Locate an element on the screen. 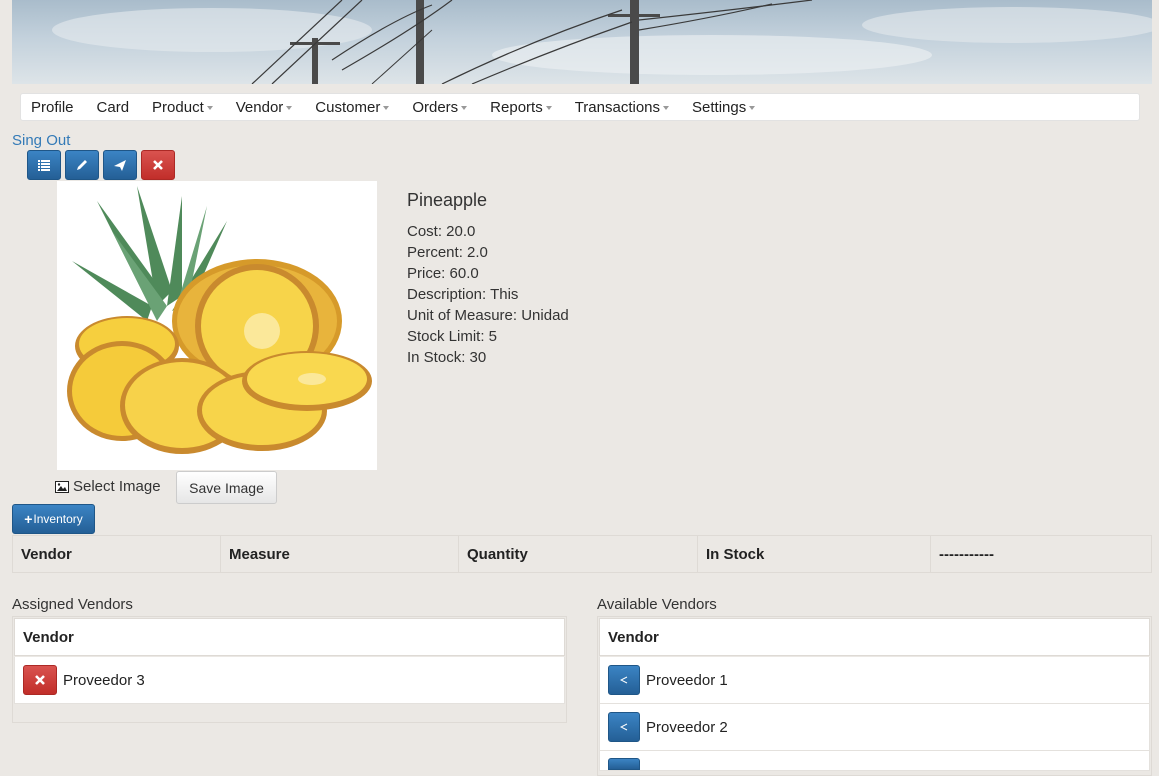 The image size is (1159, 776). product-in-stock: In Stock: 30 is located at coordinates (447, 357).